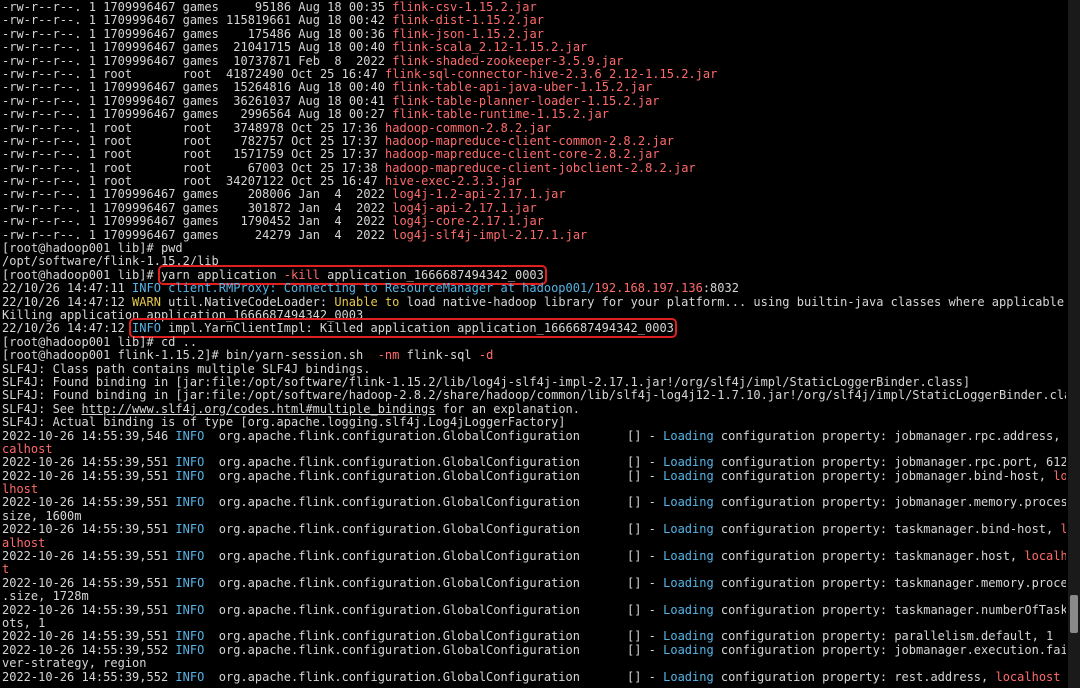  I want to click on file-size: 3748978, so click(258, 128).